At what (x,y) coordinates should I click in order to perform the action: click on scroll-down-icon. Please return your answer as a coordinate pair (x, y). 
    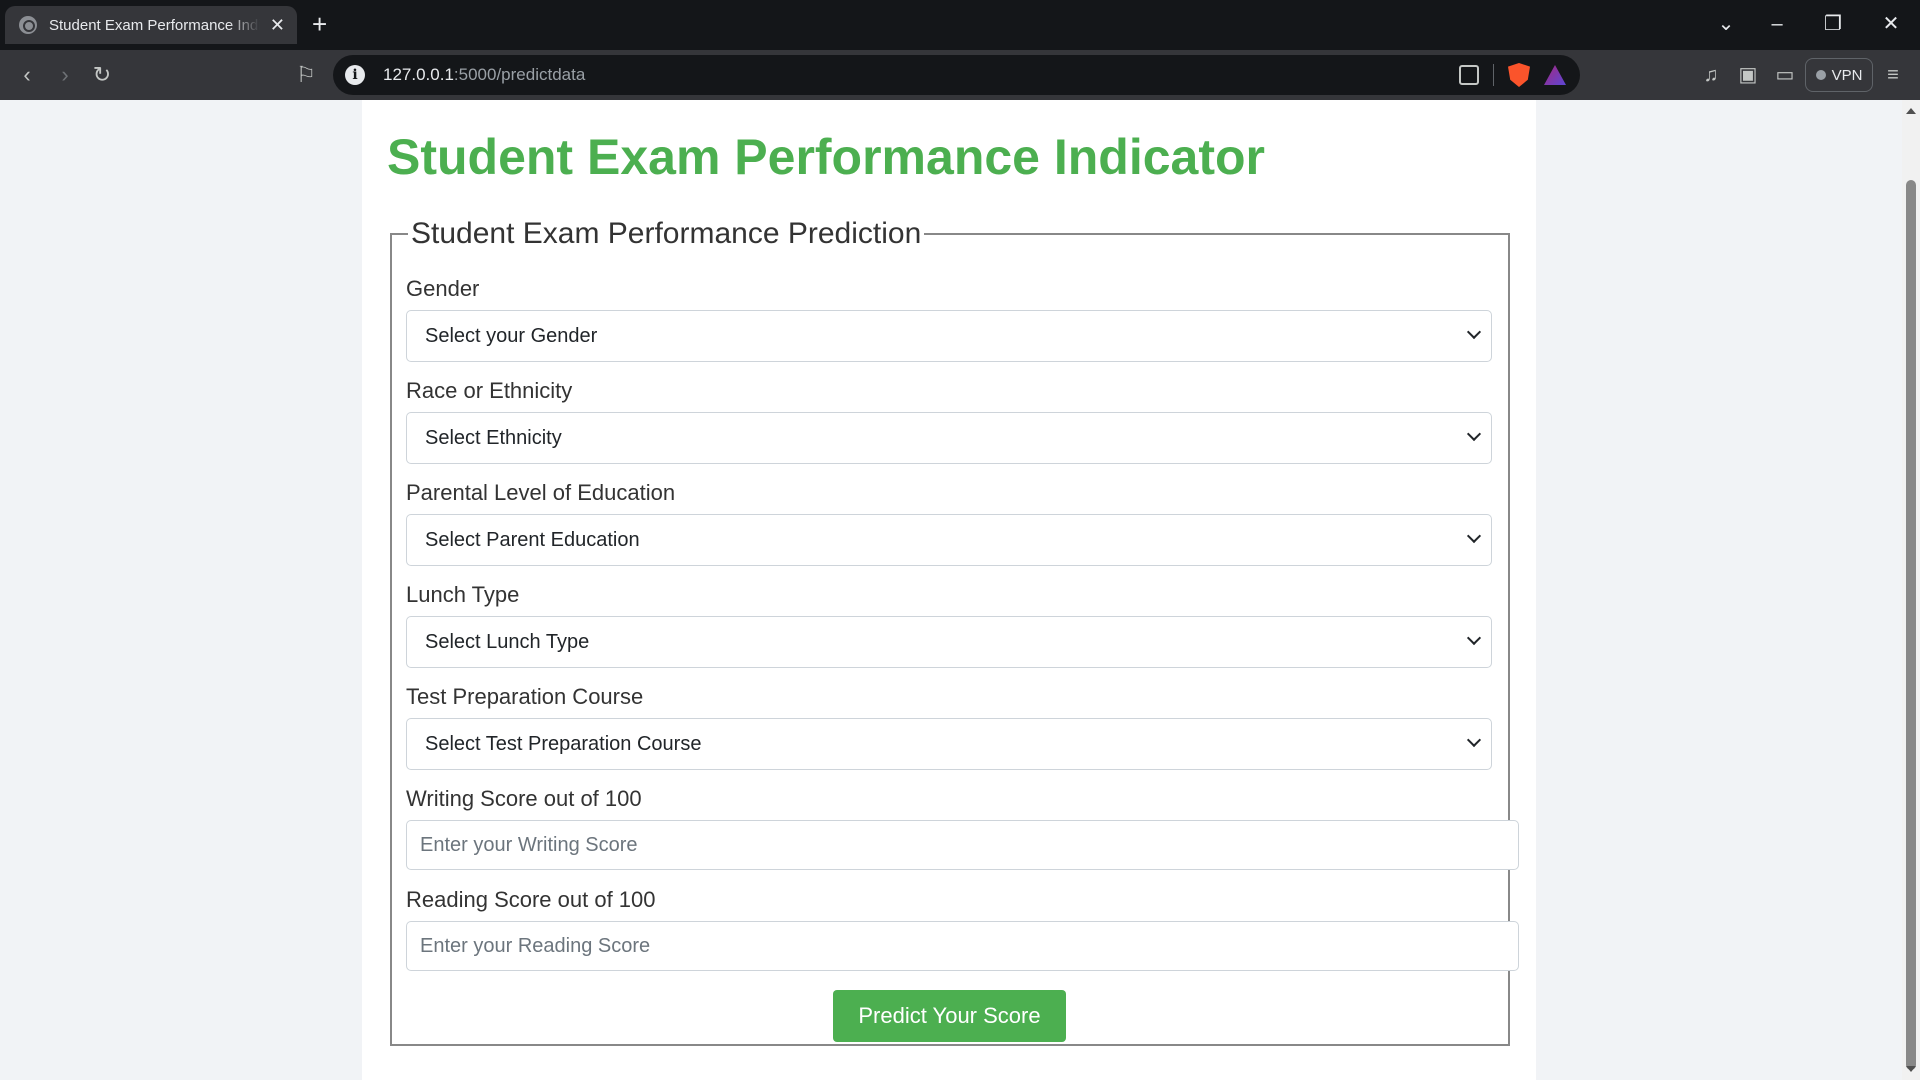
    Looking at the image, I should click on (1911, 1069).